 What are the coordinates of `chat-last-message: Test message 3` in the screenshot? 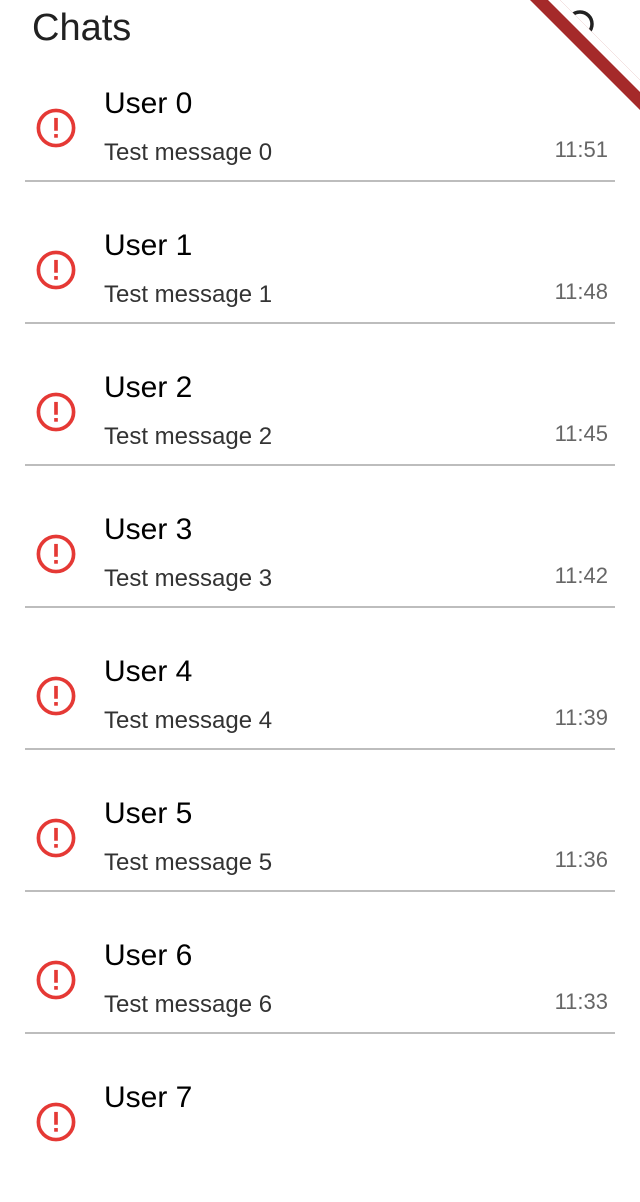 It's located at (188, 578).